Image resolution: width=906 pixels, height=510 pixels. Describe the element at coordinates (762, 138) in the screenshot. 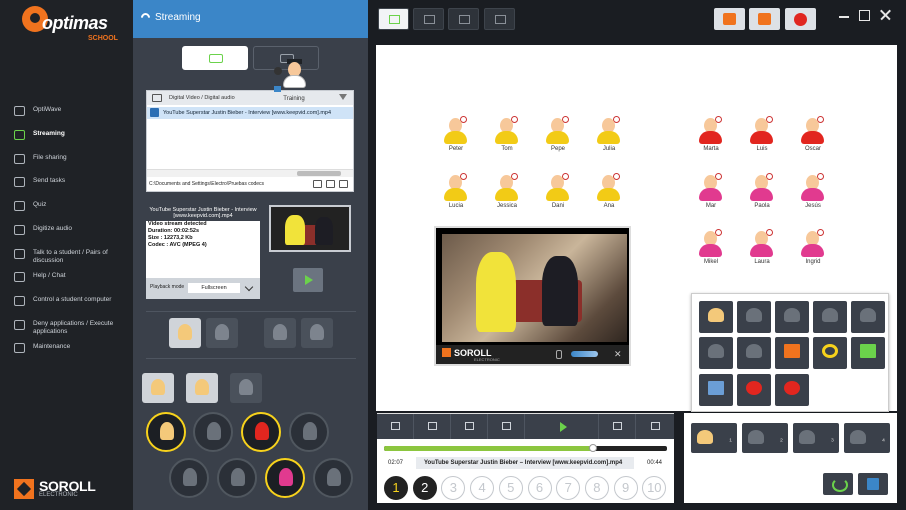

I see `student-seat: Luis` at that location.